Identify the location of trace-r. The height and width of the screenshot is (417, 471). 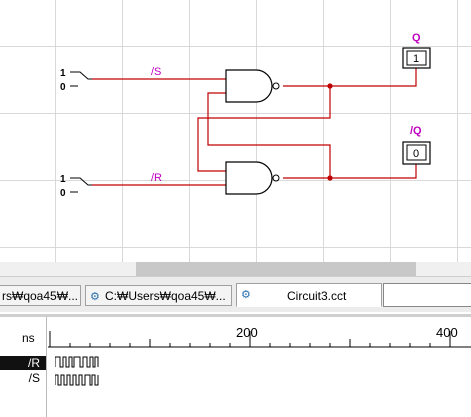
(77, 362).